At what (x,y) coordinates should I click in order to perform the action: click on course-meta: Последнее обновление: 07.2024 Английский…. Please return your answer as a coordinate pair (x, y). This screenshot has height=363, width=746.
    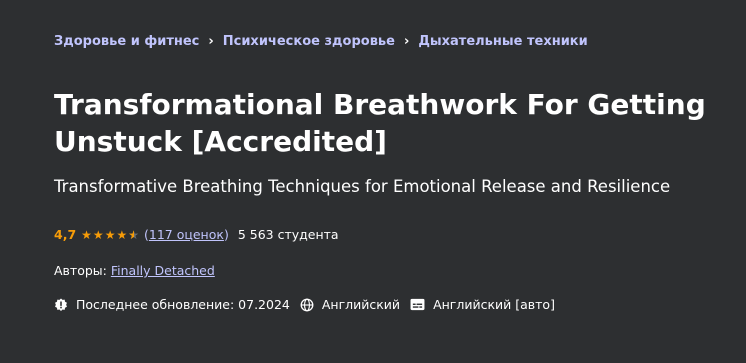
    Looking at the image, I should click on (309, 304).